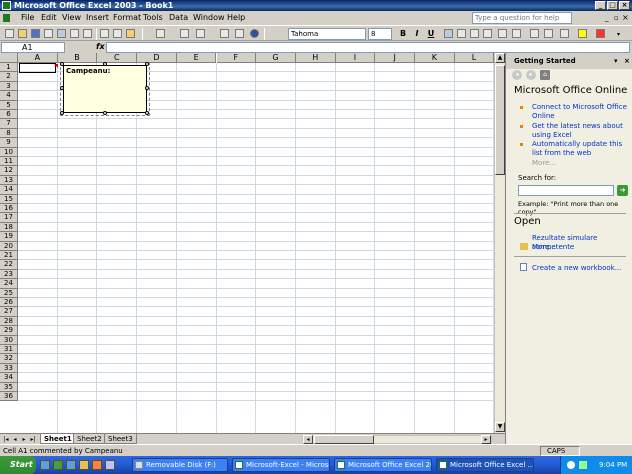 The width and height of the screenshot is (632, 474). What do you see at coordinates (9, 265) in the screenshot?
I see `row-header-22: 22` at bounding box center [9, 265].